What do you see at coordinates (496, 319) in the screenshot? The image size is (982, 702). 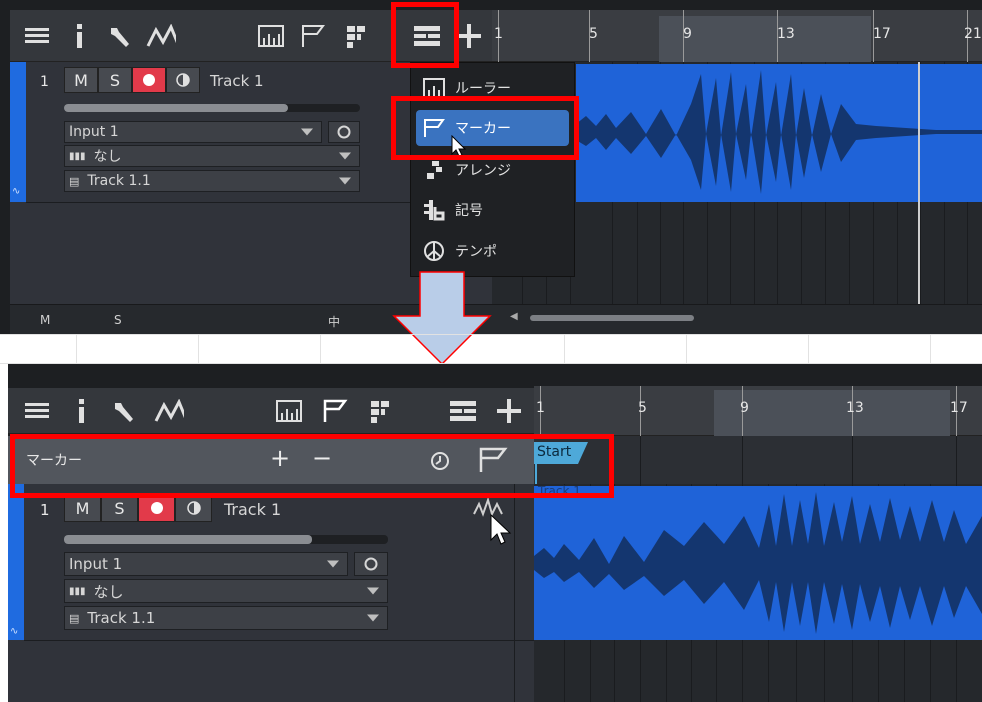 I see `top-footer: M S 中 ◀` at bounding box center [496, 319].